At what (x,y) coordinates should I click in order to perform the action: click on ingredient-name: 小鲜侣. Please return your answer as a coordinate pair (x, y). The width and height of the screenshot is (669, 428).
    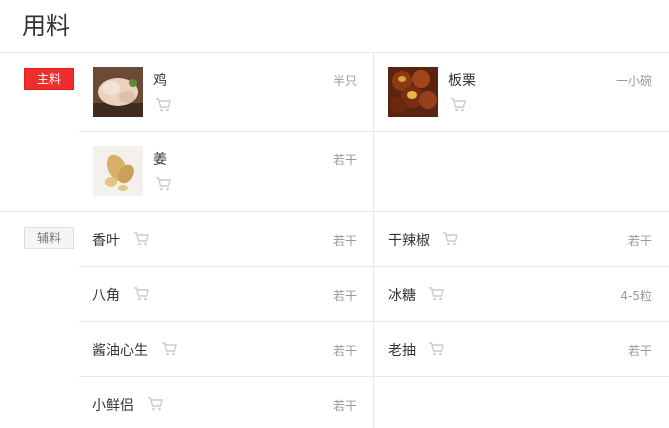
    Looking at the image, I should click on (113, 405).